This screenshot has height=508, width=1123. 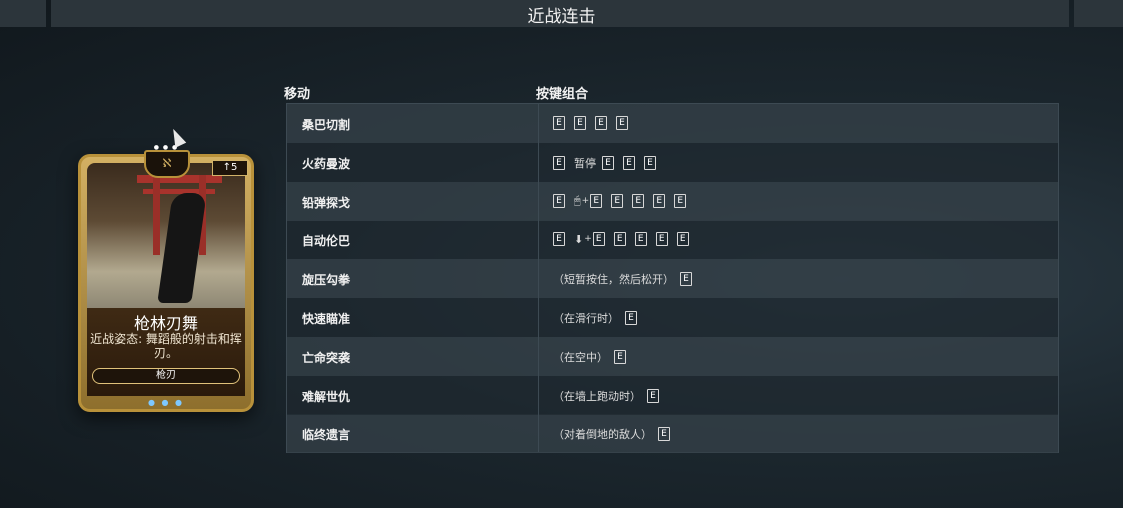 I want to click on key-combo: （对着倒地的敌人） E, so click(x=616, y=434).